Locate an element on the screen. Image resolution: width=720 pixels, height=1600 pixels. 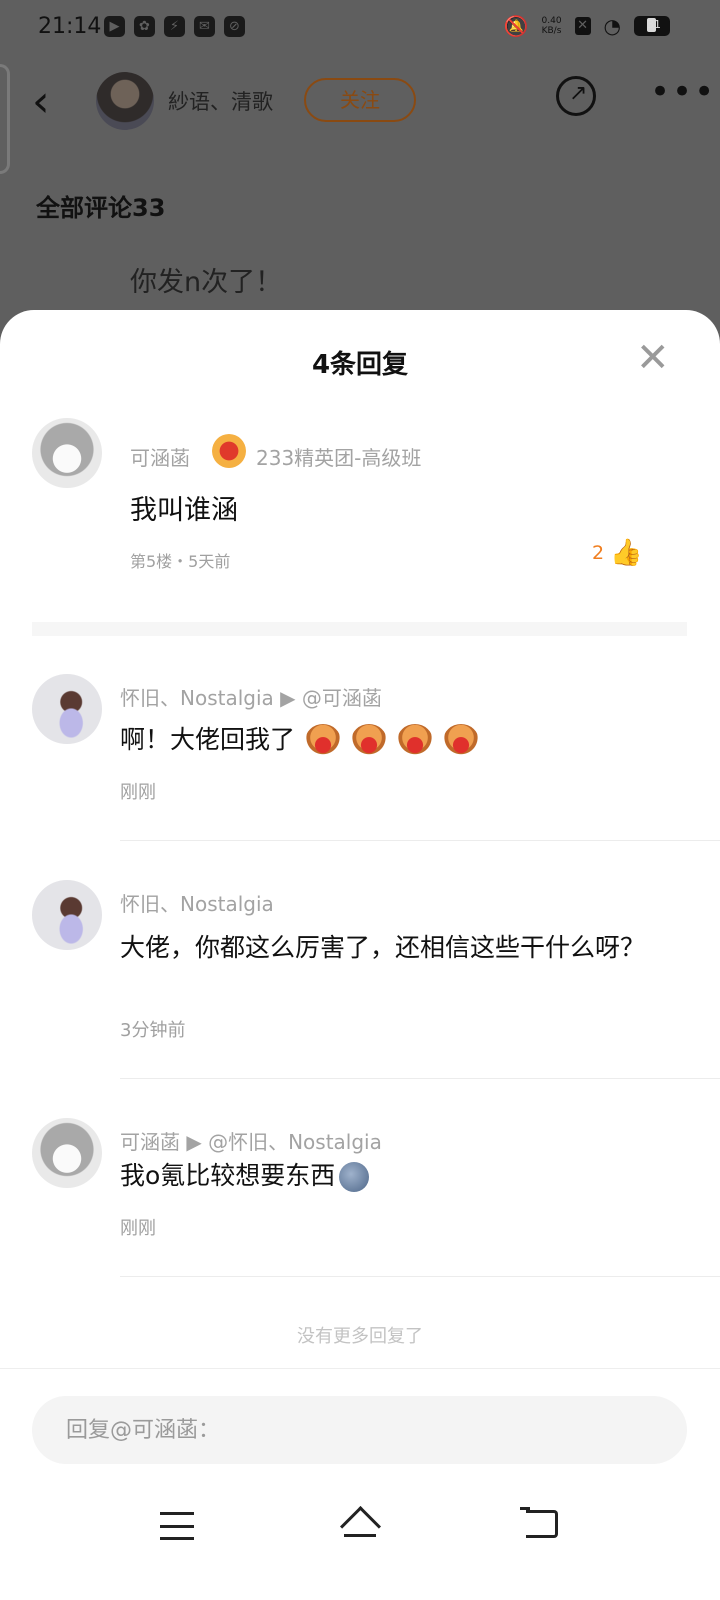
thumbs-up-icon: 👍 is located at coordinates (626, 553).